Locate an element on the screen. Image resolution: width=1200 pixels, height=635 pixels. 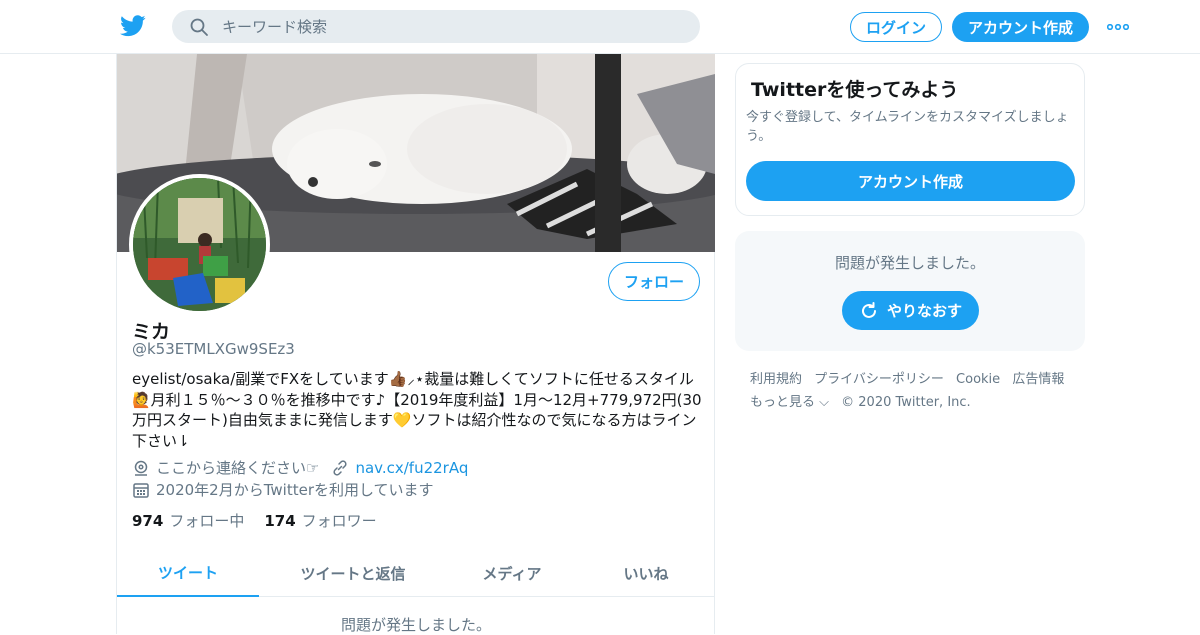
tab-tweets: ツイート is located at coordinates (188, 573).